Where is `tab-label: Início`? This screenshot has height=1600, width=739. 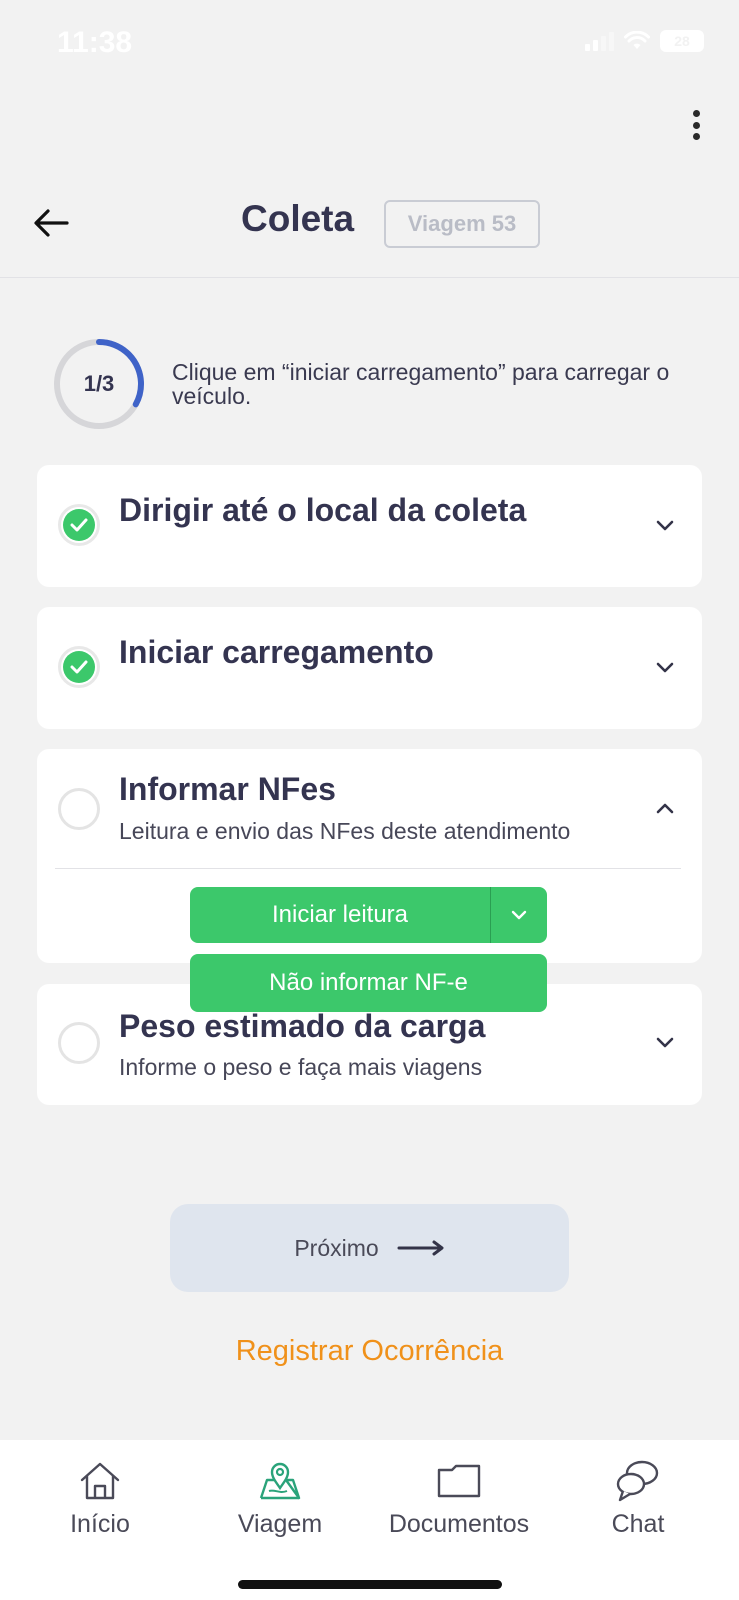 tab-label: Início is located at coordinates (100, 1524).